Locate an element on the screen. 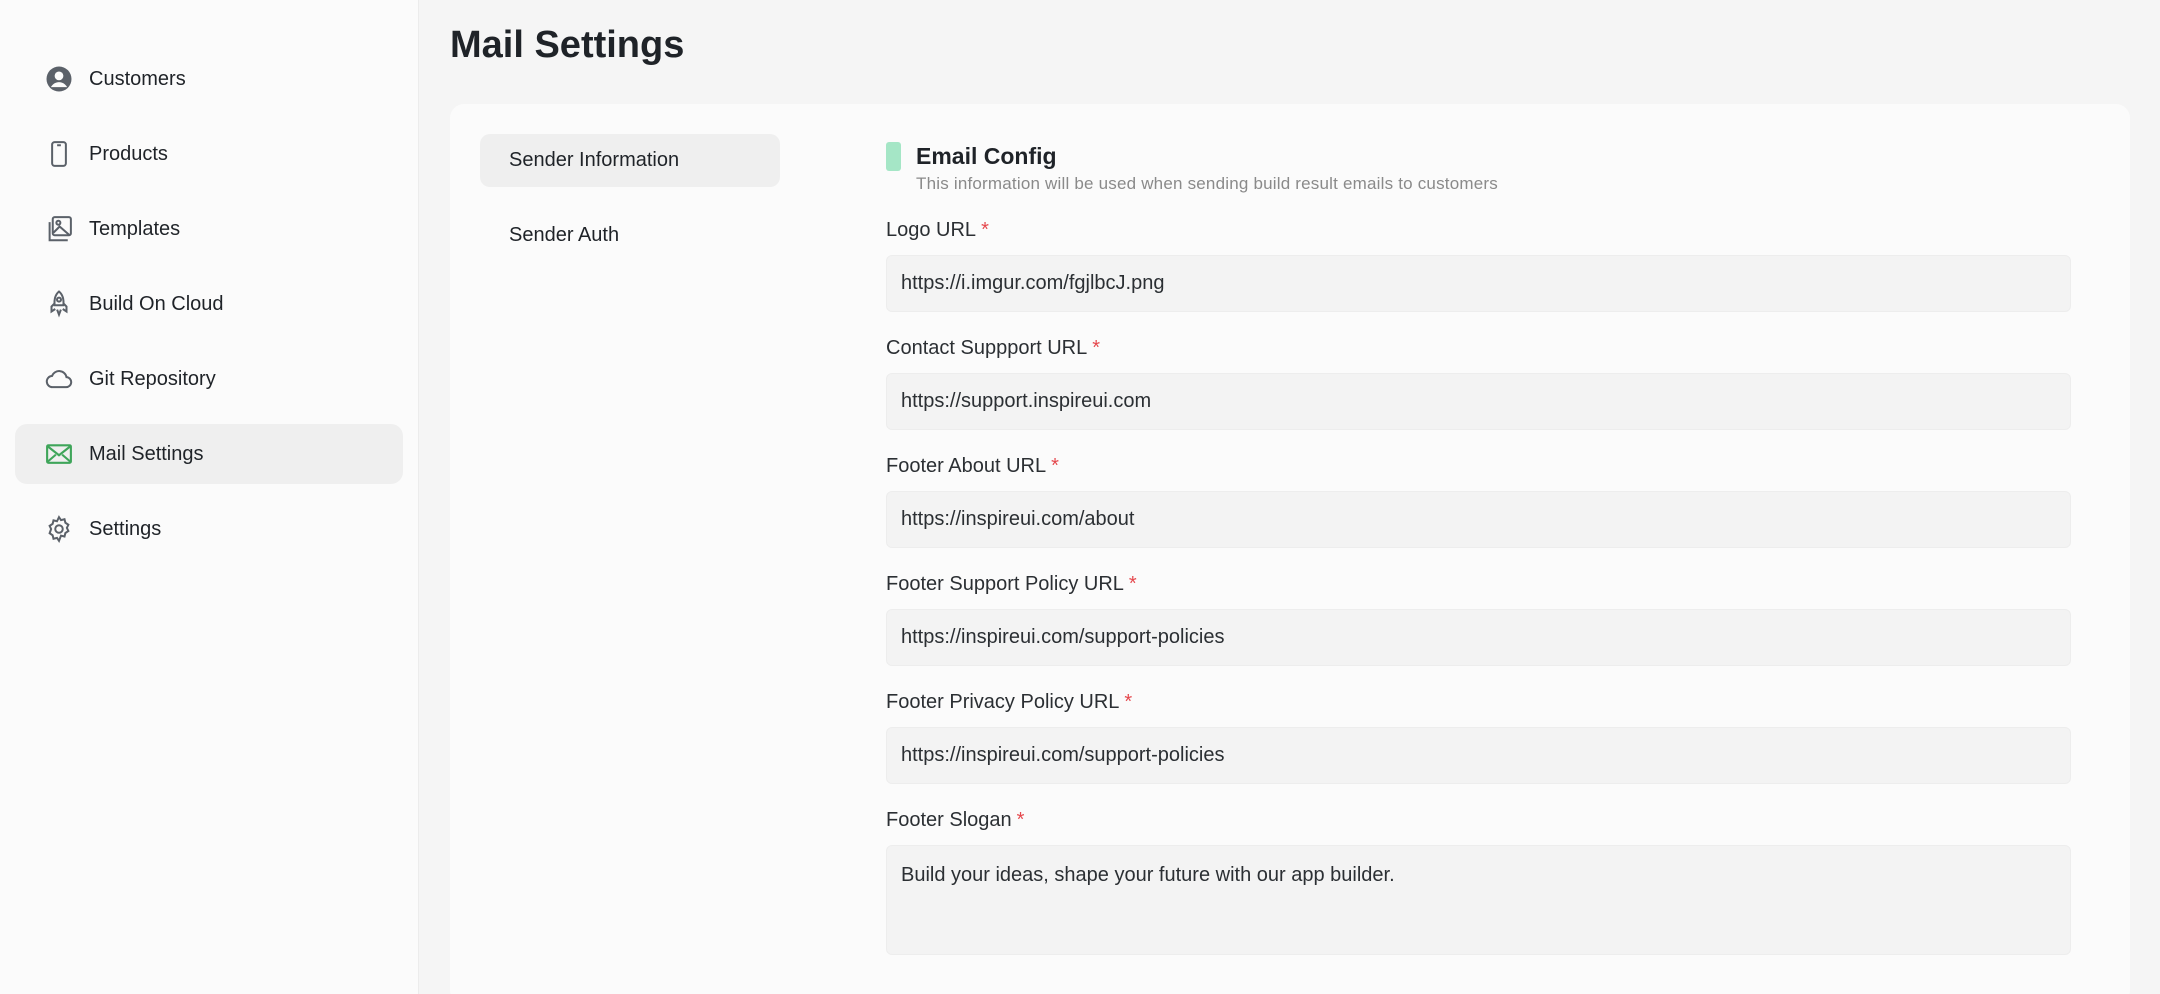 The height and width of the screenshot is (994, 2160). field-contact-support-url: Contact Suppport URL * is located at coordinates (1478, 382).